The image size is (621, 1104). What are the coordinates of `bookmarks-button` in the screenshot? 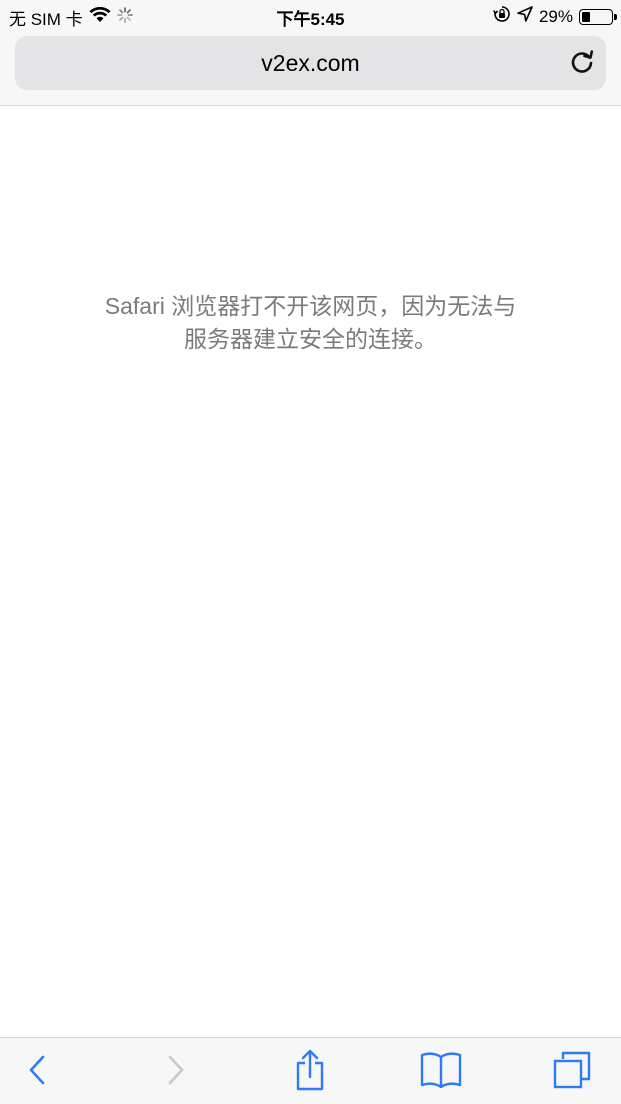 It's located at (441, 1072).